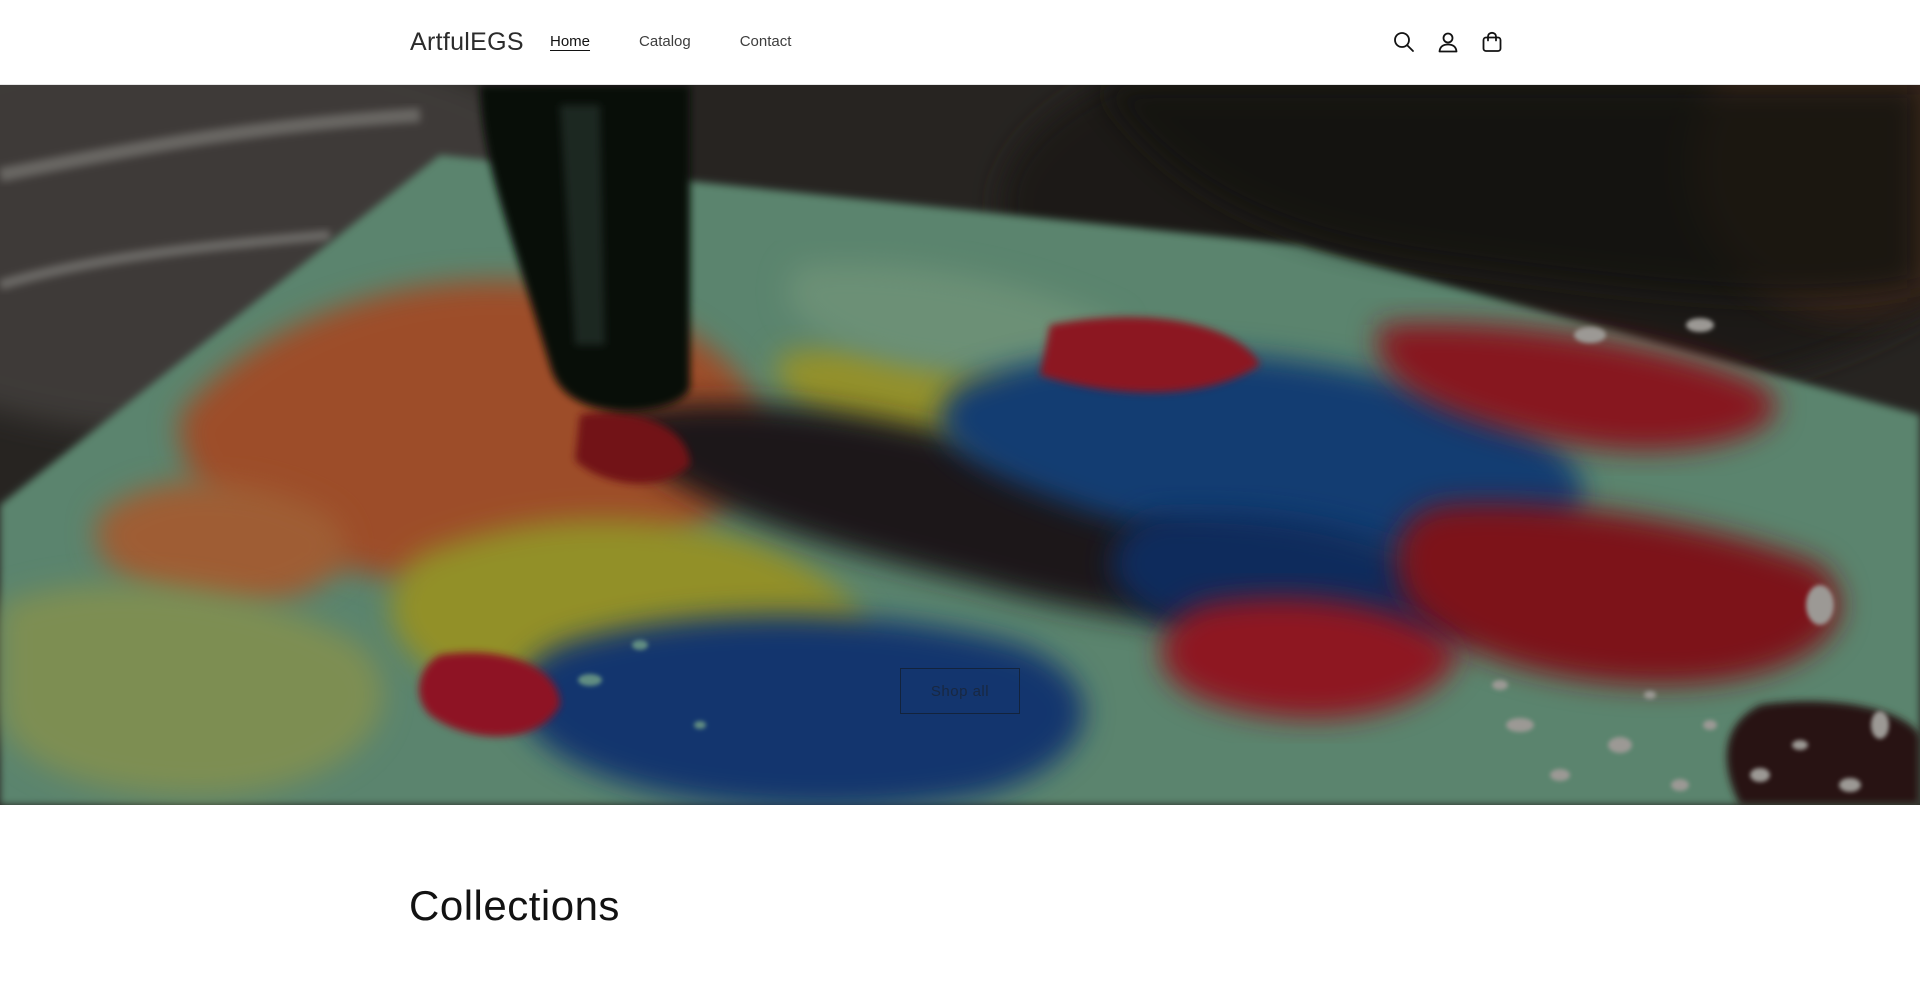 Image resolution: width=1920 pixels, height=993 pixels. What do you see at coordinates (960, 42) in the screenshot?
I see `site-header: ArtfulEGS Home Catalog Contact` at bounding box center [960, 42].